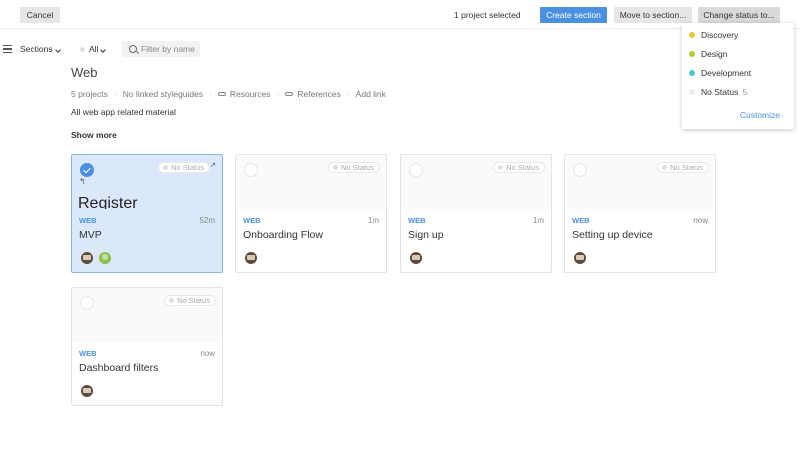 This screenshot has width=800, height=450. What do you see at coordinates (738, 73) in the screenshot?
I see `status-option-development: Development` at bounding box center [738, 73].